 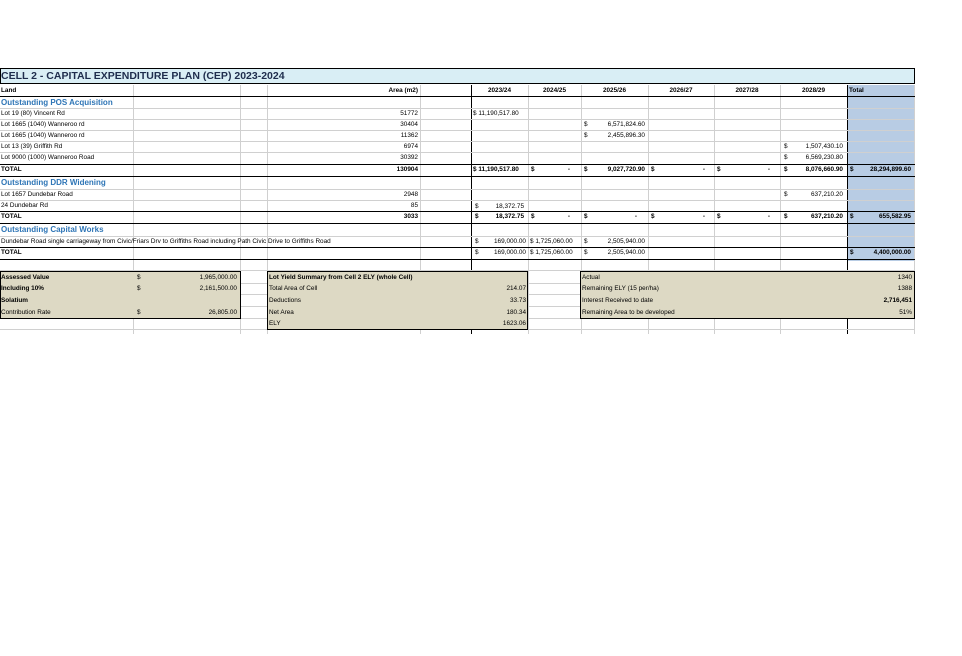 What do you see at coordinates (218, 288) in the screenshot?
I see `valuation-value: 2,161,500.00` at bounding box center [218, 288].